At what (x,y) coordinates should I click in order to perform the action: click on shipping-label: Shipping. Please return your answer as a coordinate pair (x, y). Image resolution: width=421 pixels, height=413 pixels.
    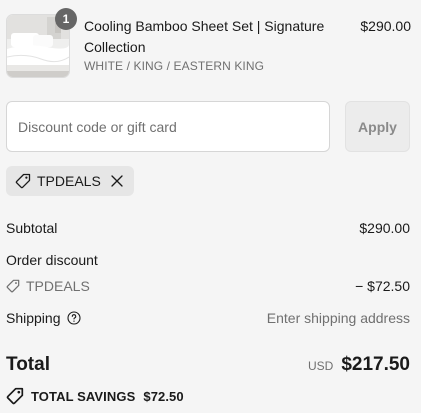
    Looking at the image, I should click on (33, 318).